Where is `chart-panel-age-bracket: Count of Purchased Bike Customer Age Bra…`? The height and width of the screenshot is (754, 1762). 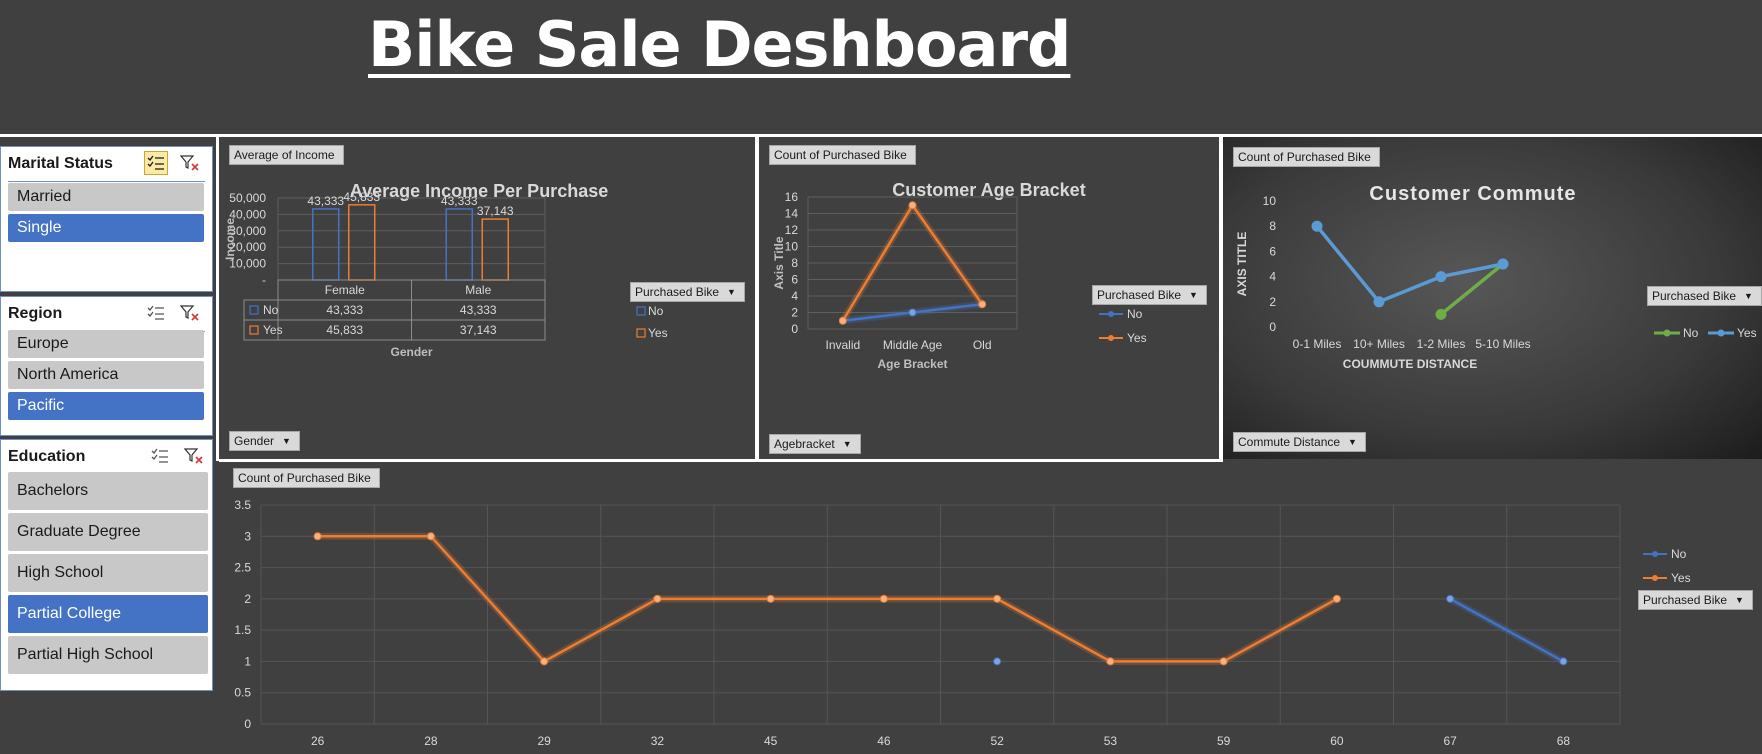 chart-panel-age-bracket: Count of Purchased Bike Customer Age Bra… is located at coordinates (989, 298).